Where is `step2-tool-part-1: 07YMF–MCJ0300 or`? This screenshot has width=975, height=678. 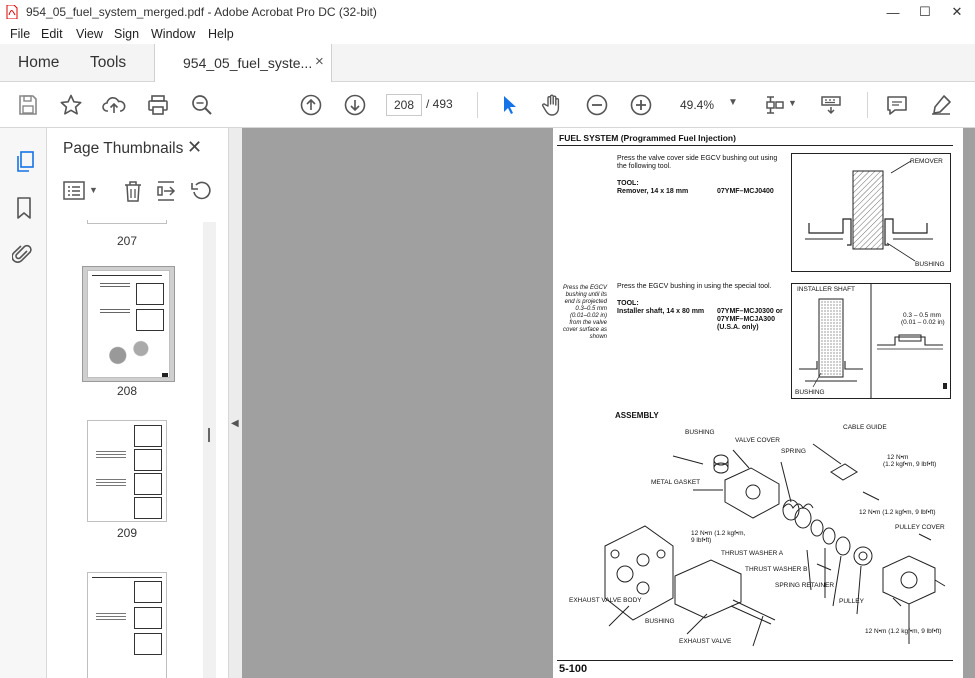
step2-tool-part-1: 07YMF–MCJ0300 or is located at coordinates (750, 311).